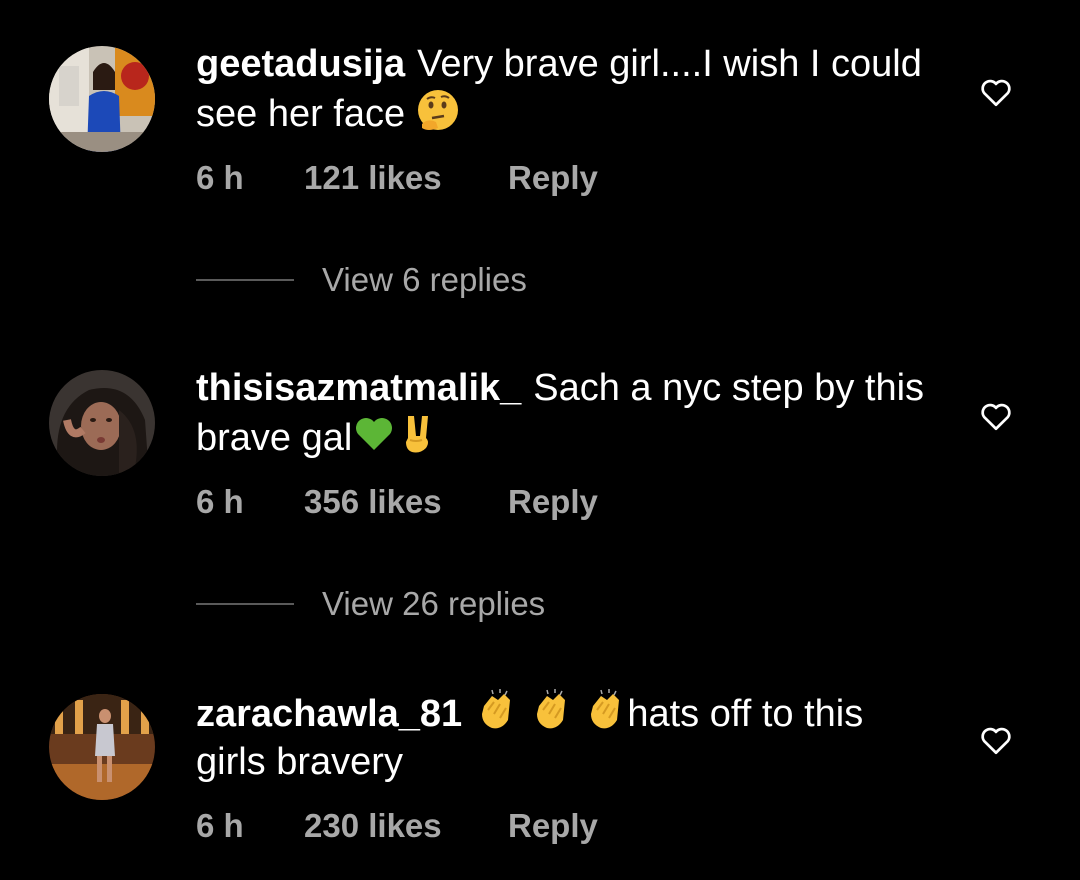 Image resolution: width=1080 pixels, height=880 pixels. I want to click on comment-meta: 6 h 230 likes Reply, so click(397, 826).